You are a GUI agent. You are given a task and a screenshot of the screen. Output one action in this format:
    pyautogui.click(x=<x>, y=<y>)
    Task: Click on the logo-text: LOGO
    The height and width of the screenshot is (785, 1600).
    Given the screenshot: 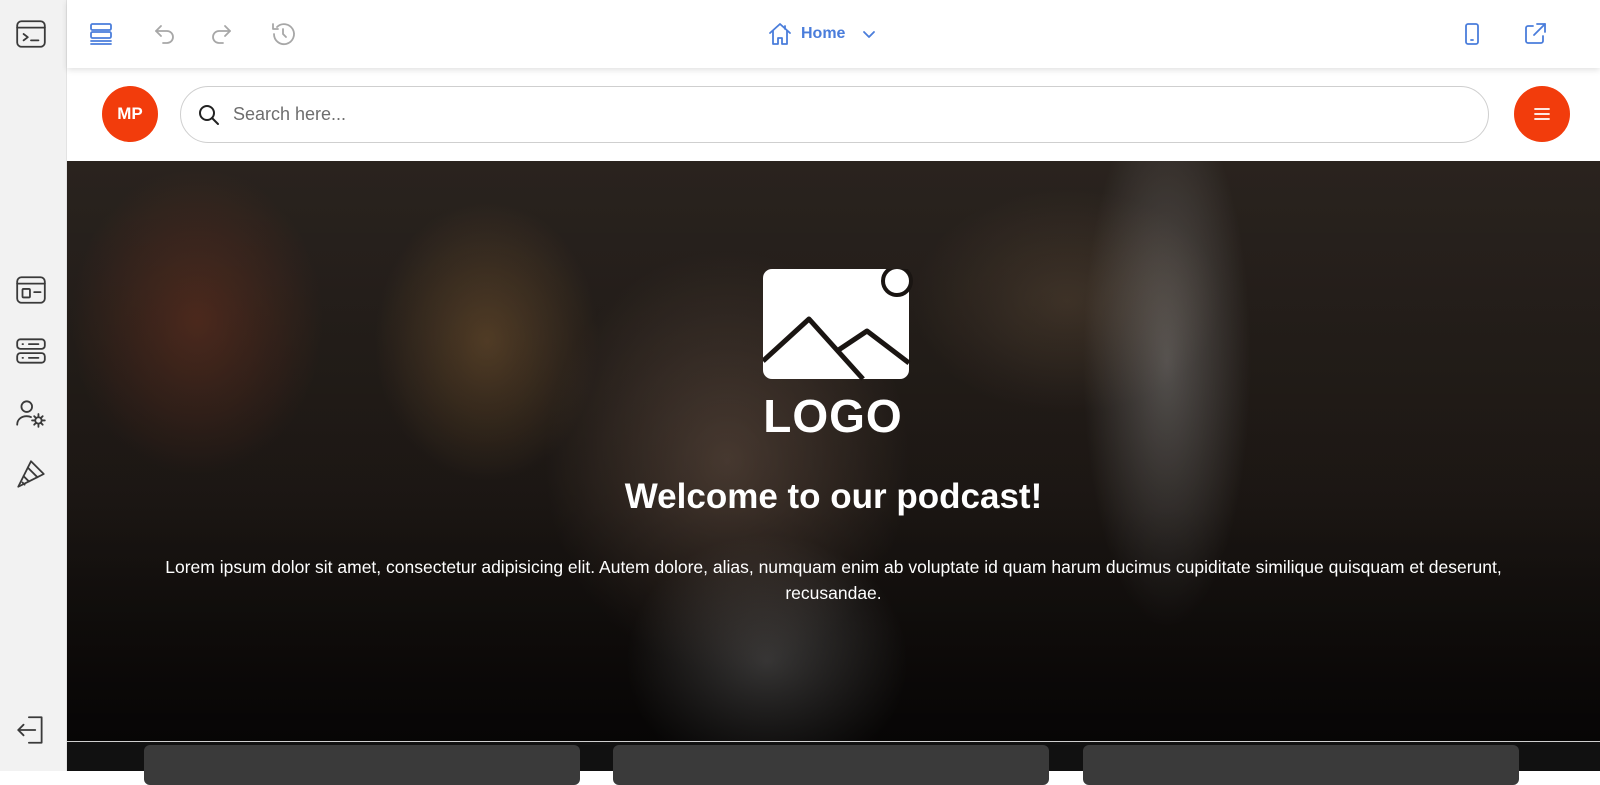 What is the action you would take?
    pyautogui.click(x=833, y=416)
    